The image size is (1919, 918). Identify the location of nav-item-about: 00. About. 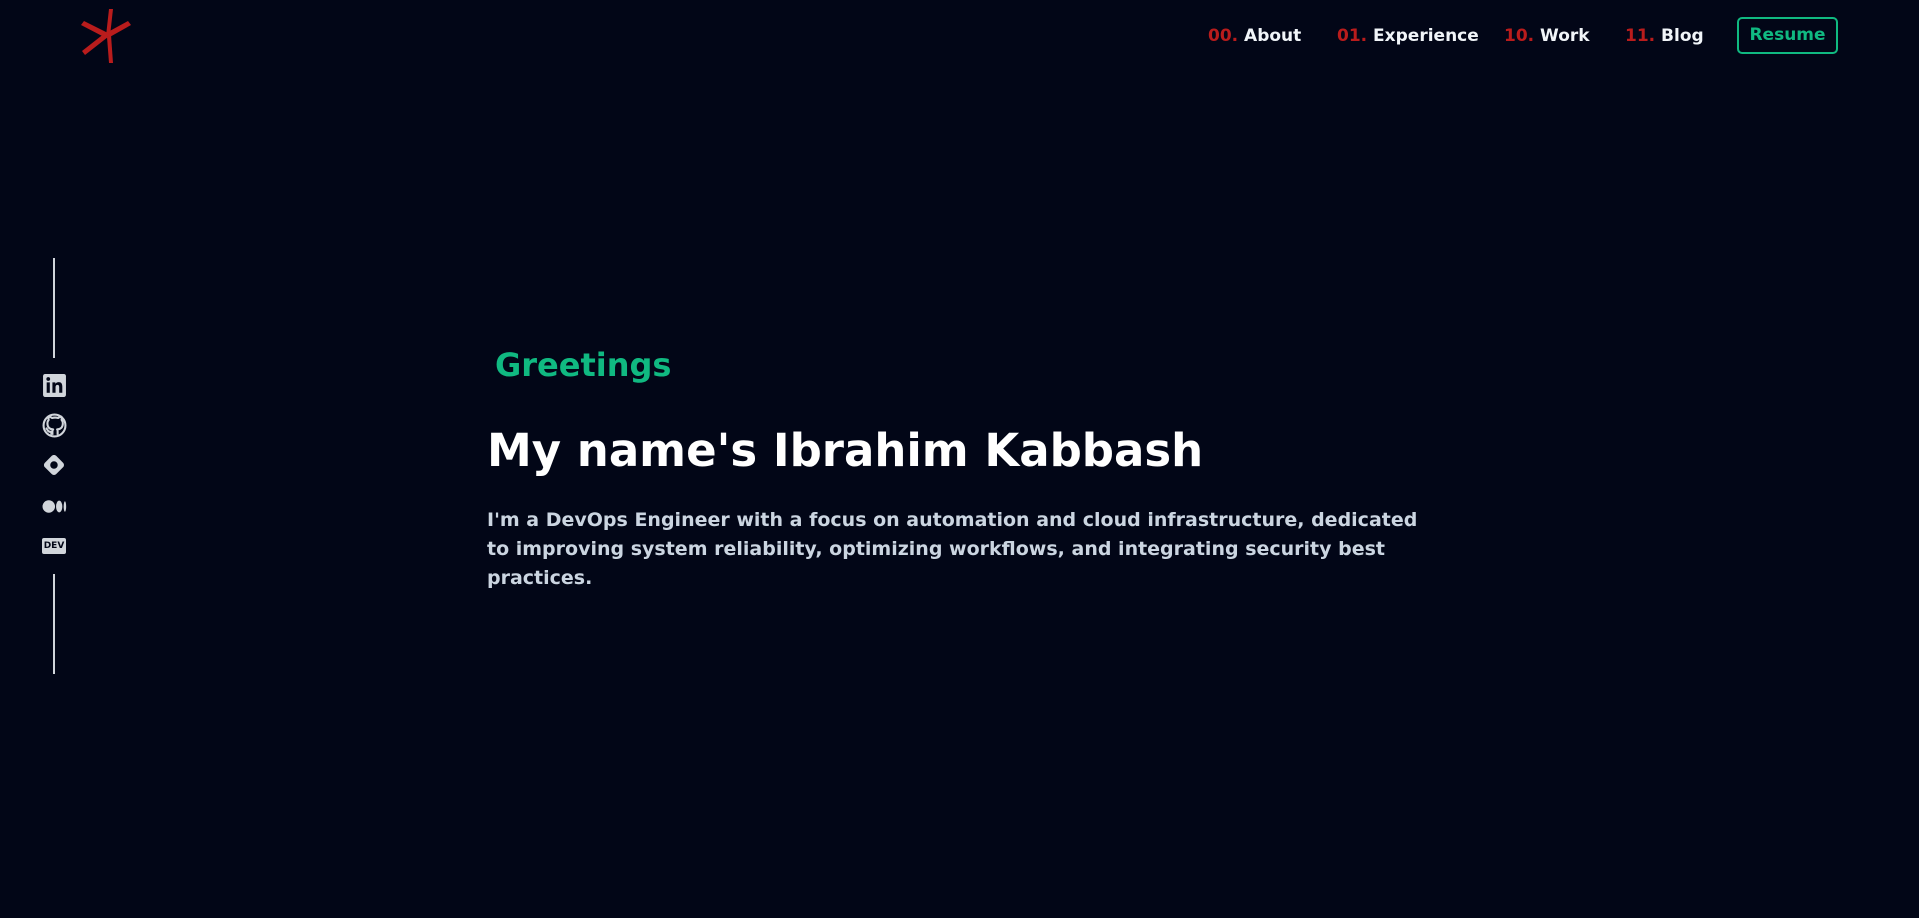
(1254, 36).